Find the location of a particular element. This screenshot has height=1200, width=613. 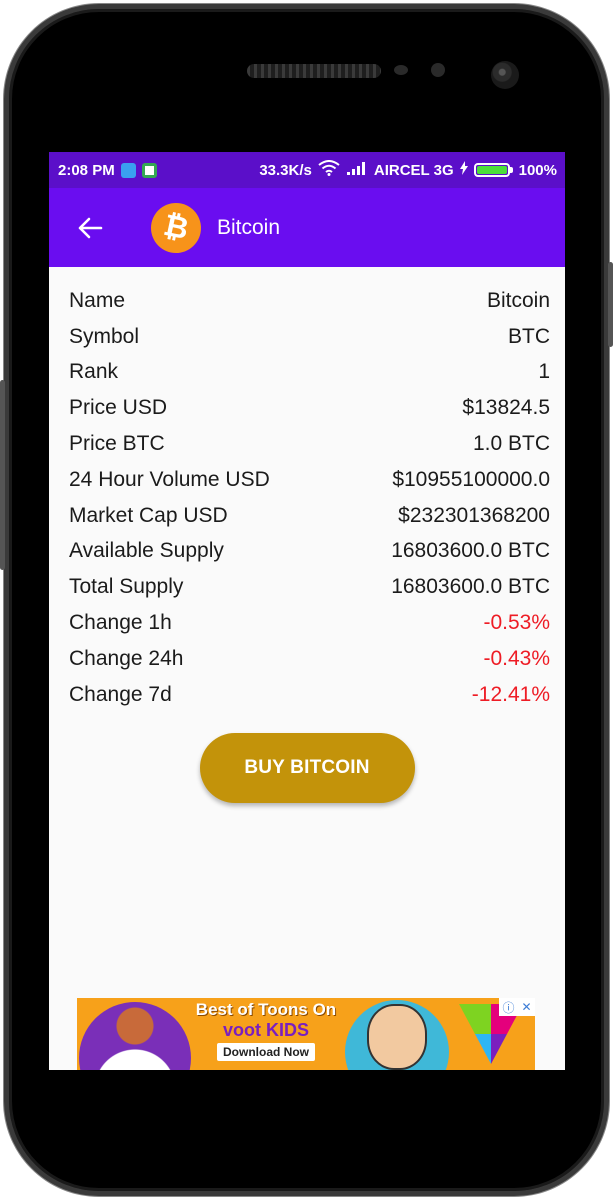

detail-label: Market Cap USD is located at coordinates (148, 515).